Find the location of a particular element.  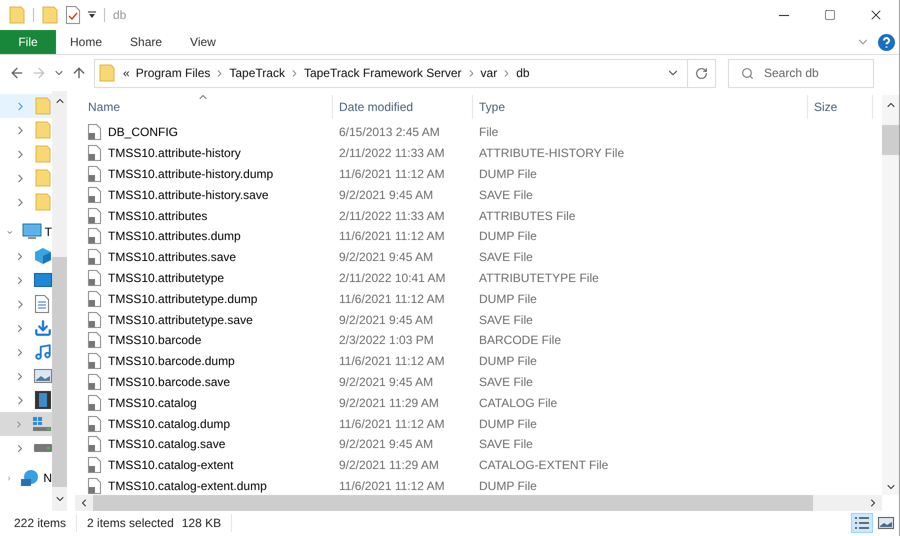

file-name: TMSS10.attributes is located at coordinates (158, 215).